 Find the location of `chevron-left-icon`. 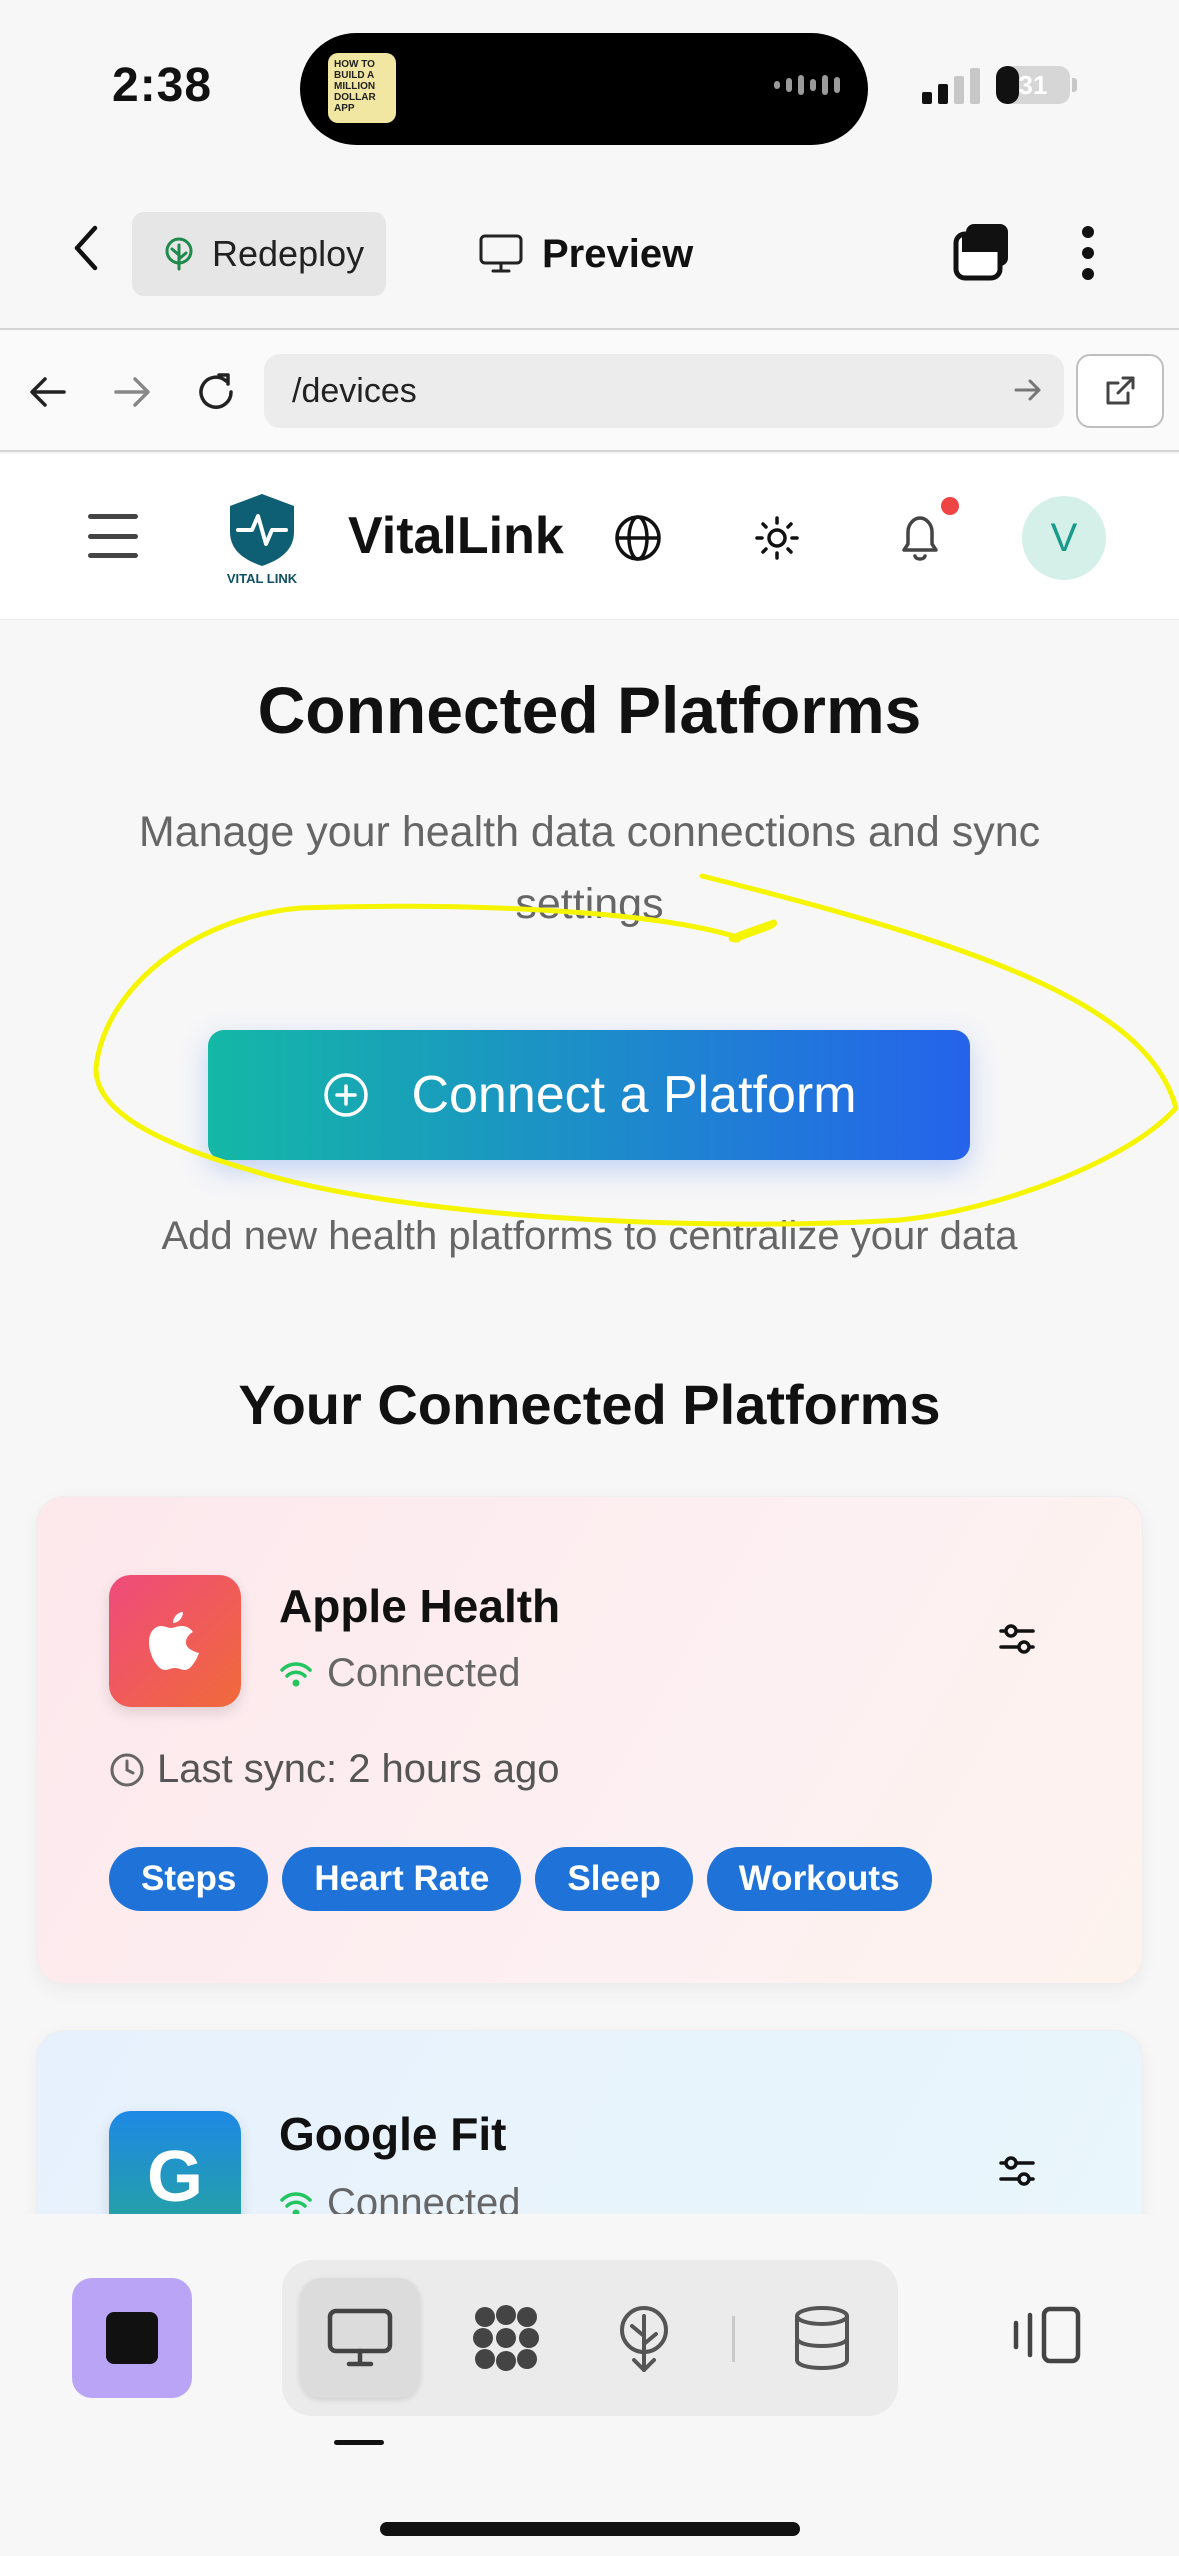

chevron-left-icon is located at coordinates (86, 248).